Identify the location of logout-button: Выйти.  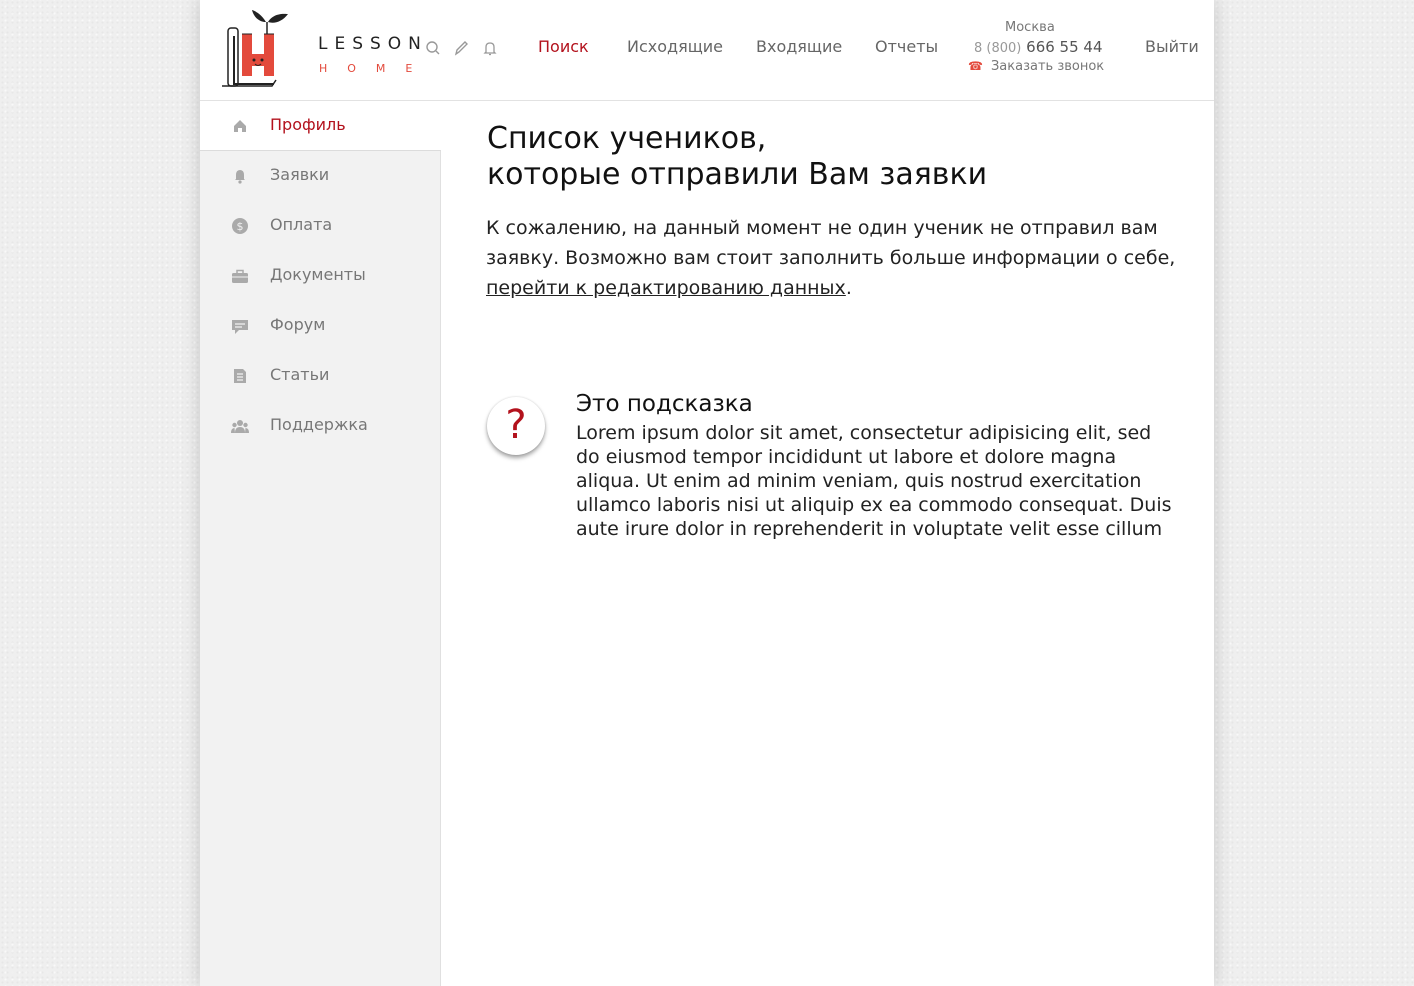
(1172, 46).